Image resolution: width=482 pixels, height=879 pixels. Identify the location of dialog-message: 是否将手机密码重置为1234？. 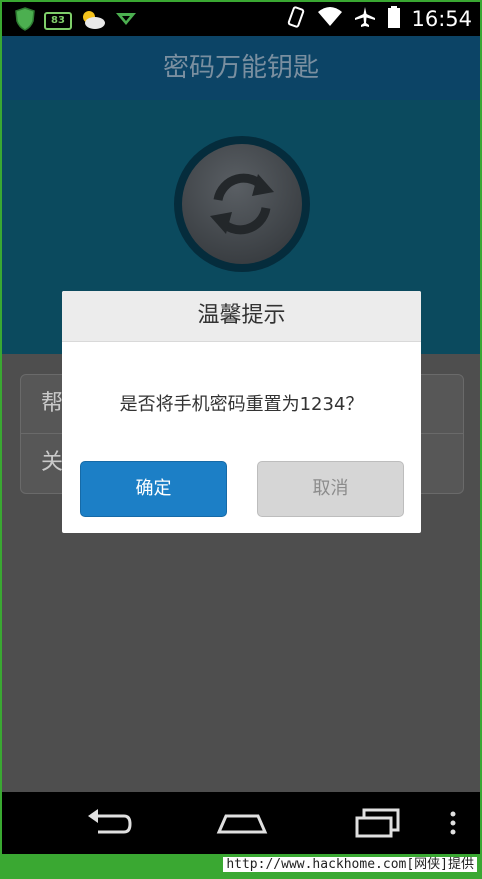
(241, 404).